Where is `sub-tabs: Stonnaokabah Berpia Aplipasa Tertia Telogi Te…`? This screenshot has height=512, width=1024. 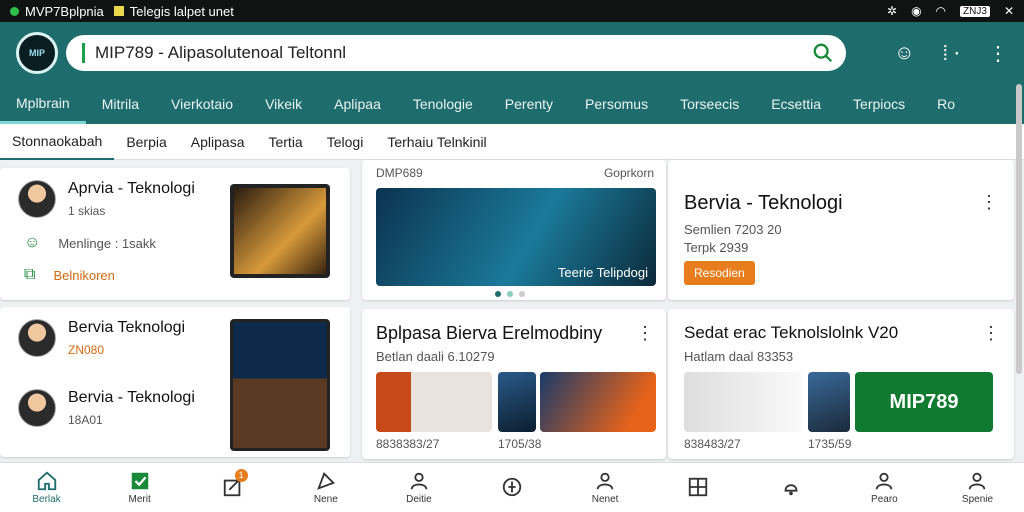
sub-tabs: Stonnaokabah Berpia Aplipasa Tertia Telogi Te… is located at coordinates (512, 142).